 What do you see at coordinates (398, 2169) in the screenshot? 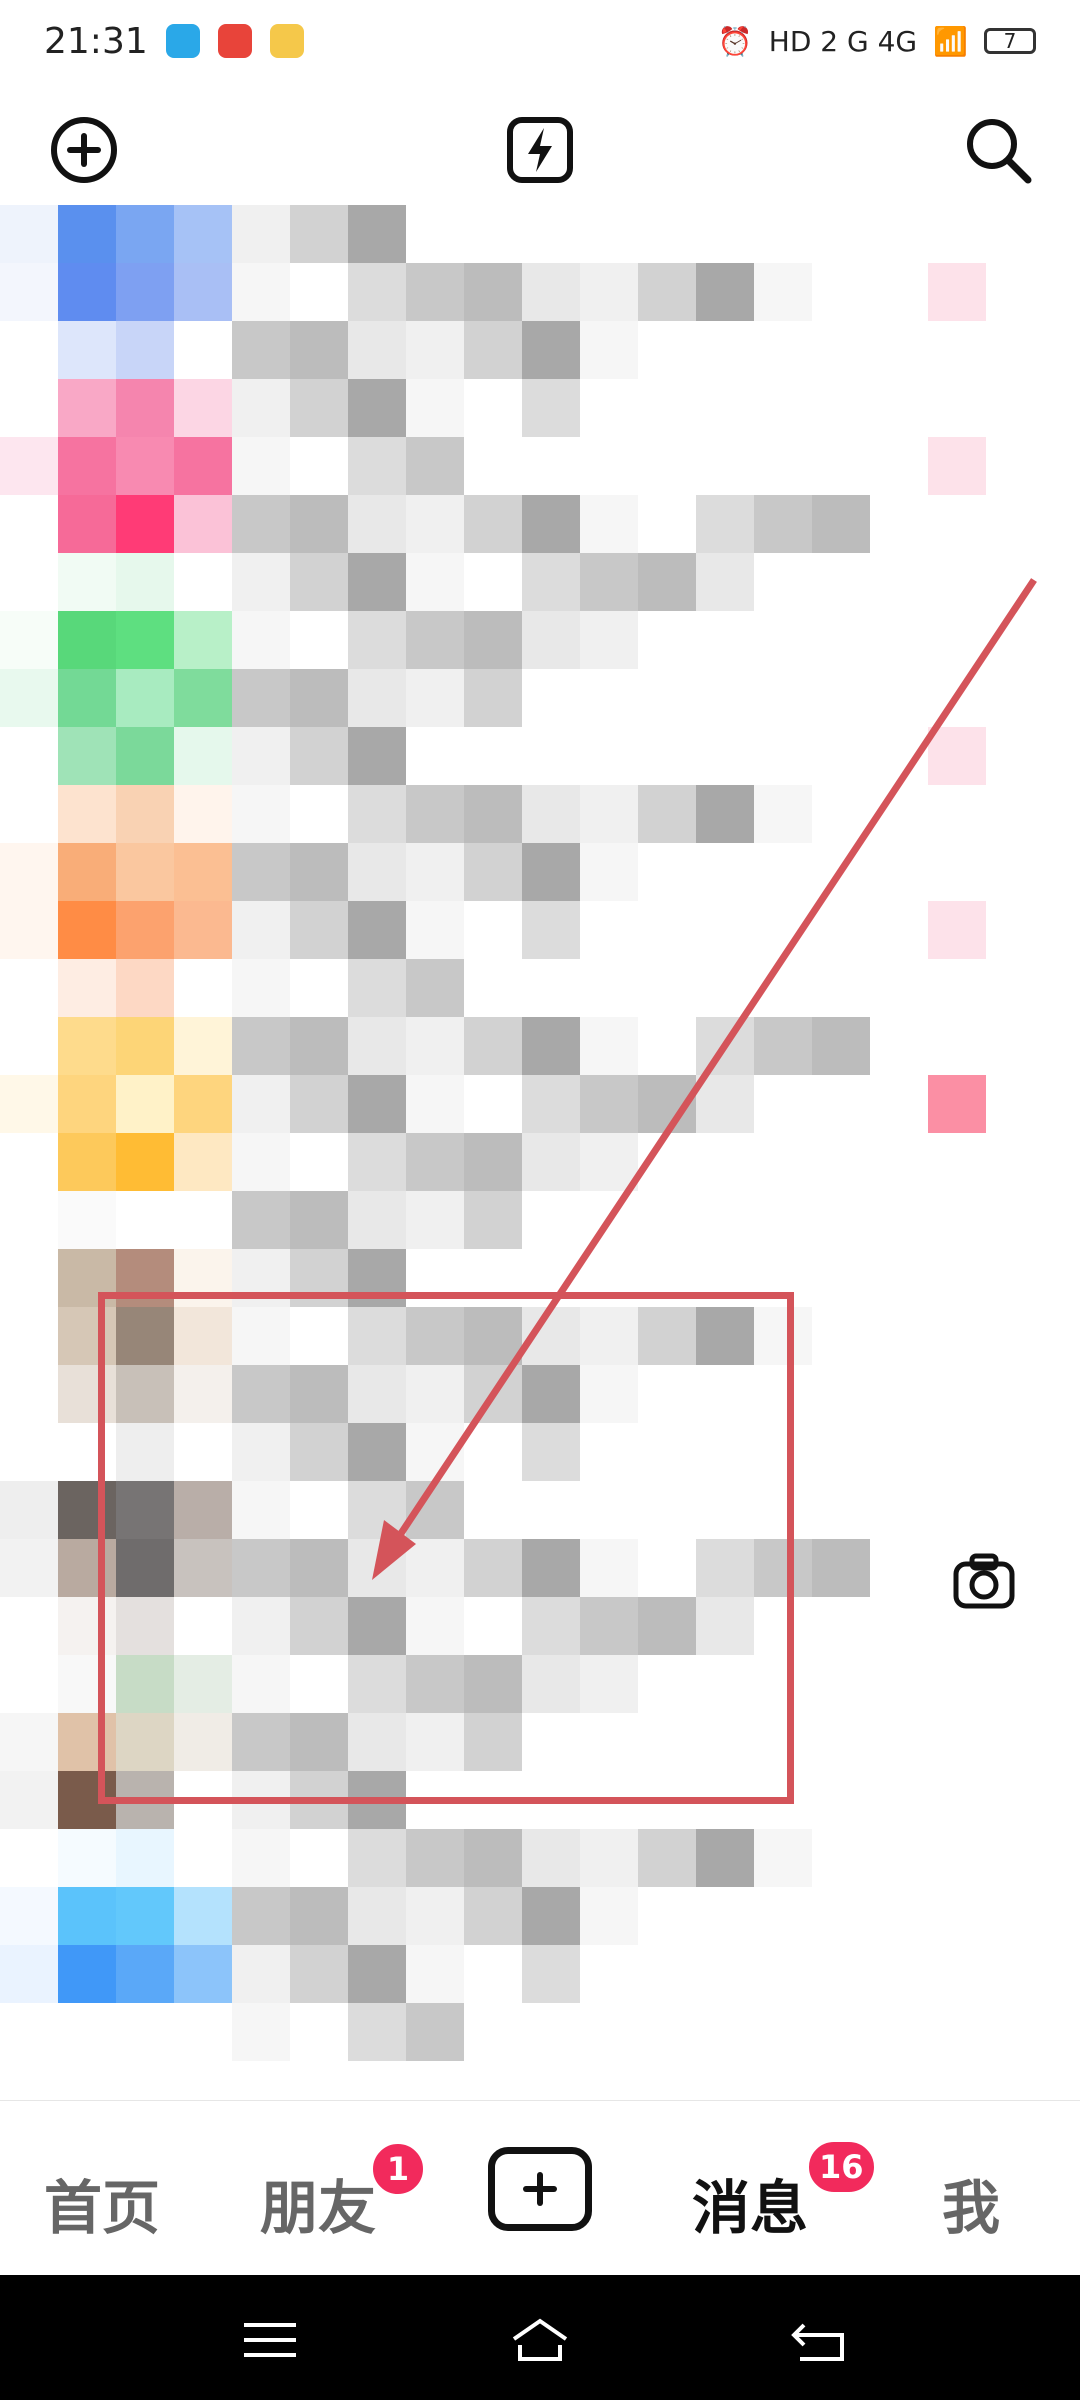
I see `friends-badge: 1` at bounding box center [398, 2169].